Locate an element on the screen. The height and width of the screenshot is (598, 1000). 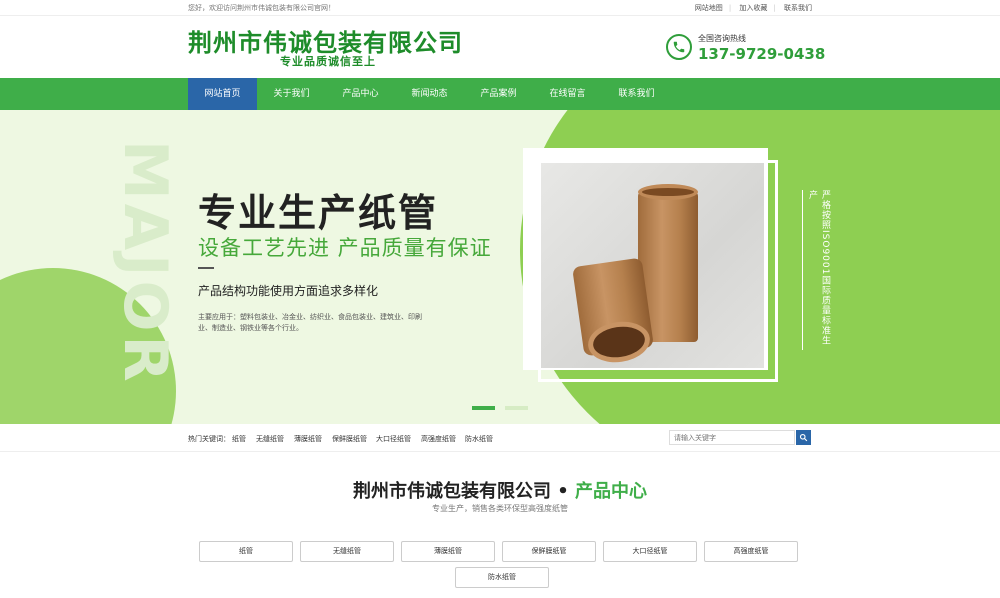
search-button is located at coordinates (803, 437).